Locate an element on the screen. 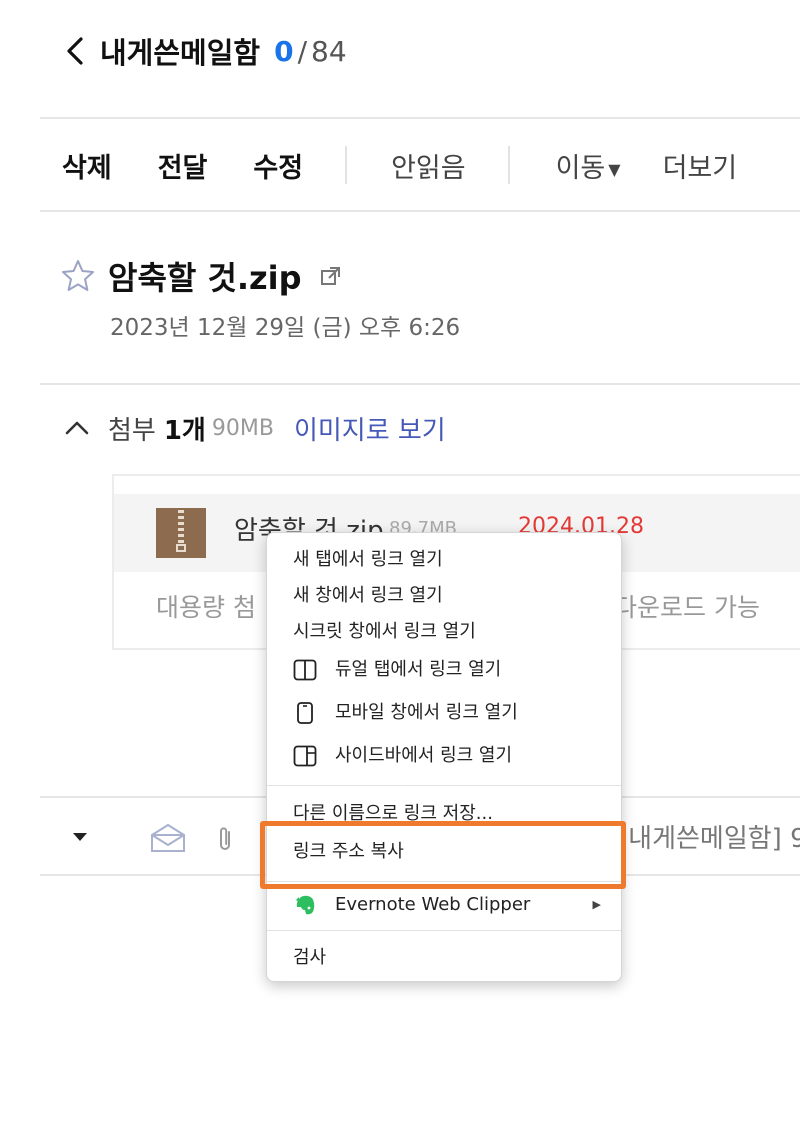 The height and width of the screenshot is (1125, 800). mail-toolbar: 삭제 전달 수정 안읽음 이동 ▼ 더보기 is located at coordinates (399, 165).